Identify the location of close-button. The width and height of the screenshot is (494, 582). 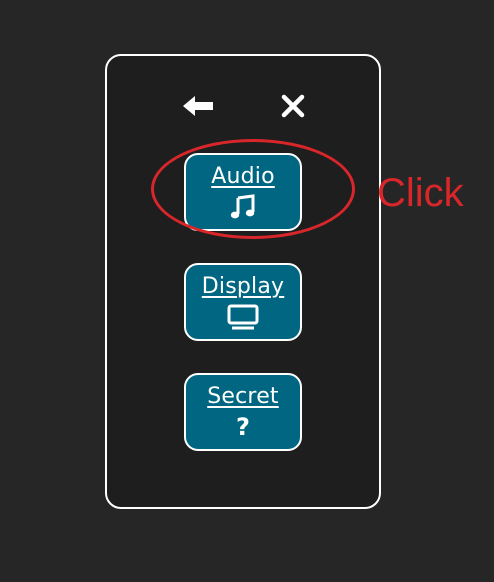
(293, 106).